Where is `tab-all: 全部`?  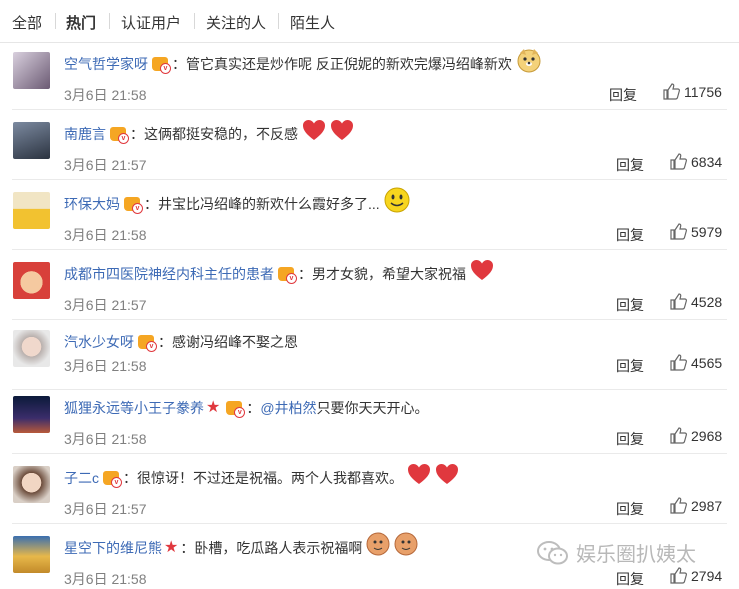
tab-all: 全部 is located at coordinates (27, 22).